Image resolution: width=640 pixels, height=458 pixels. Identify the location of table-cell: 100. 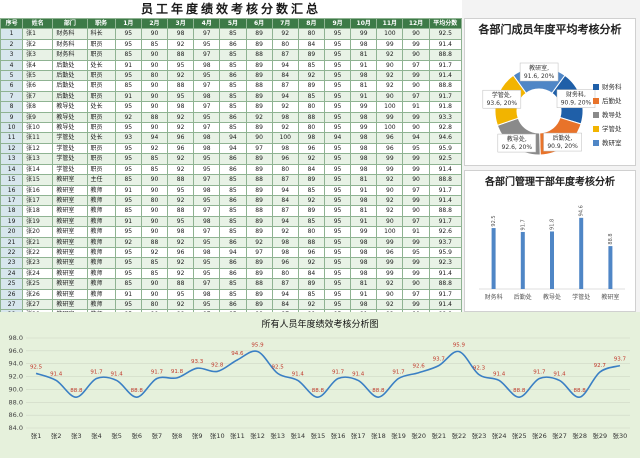
(285, 138).